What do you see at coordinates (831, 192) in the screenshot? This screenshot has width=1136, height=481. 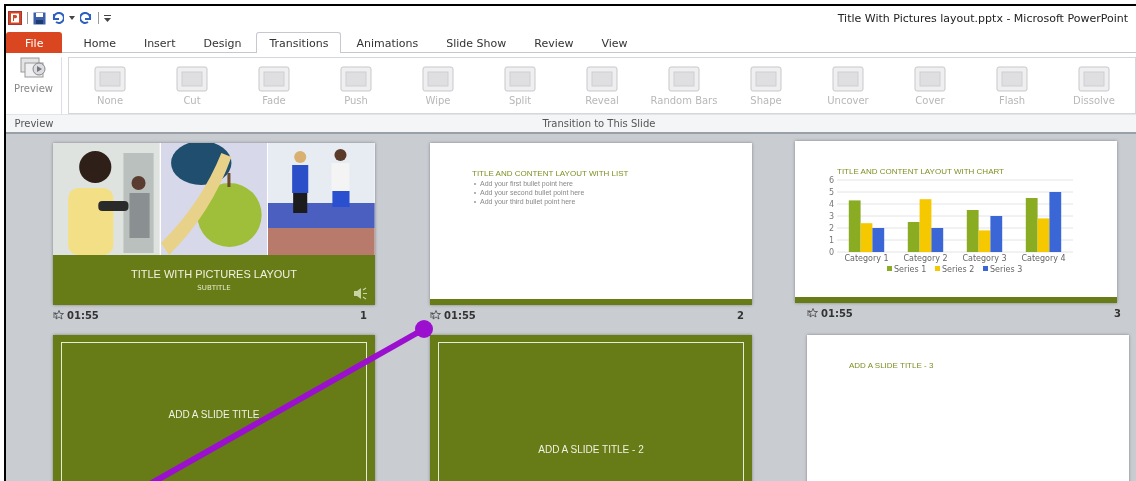 I see `axis-tick-label: 5` at bounding box center [831, 192].